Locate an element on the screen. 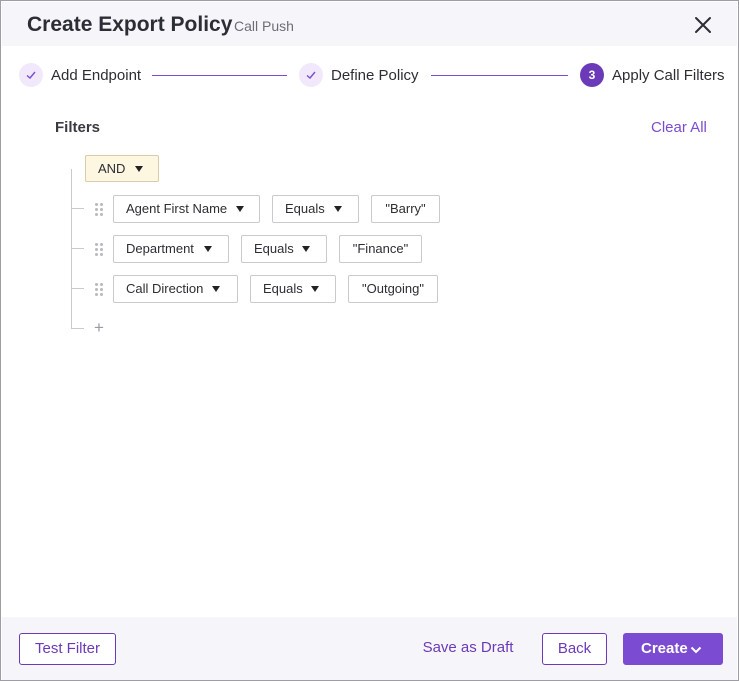 The width and height of the screenshot is (739, 681). step-1-check-icon is located at coordinates (31, 75).